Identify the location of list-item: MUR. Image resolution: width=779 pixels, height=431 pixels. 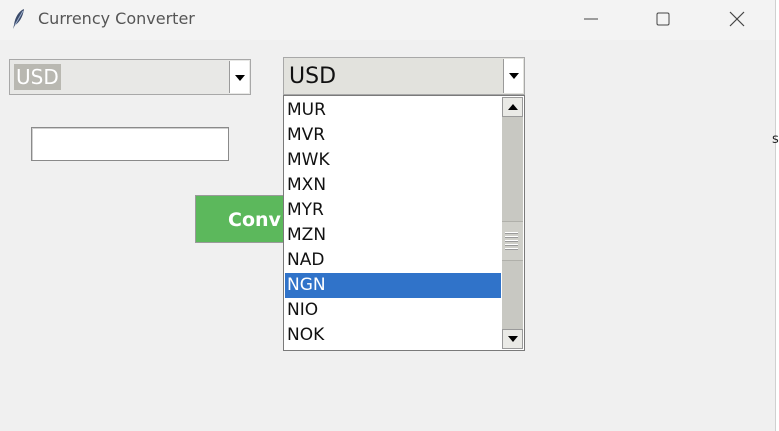
(393, 110).